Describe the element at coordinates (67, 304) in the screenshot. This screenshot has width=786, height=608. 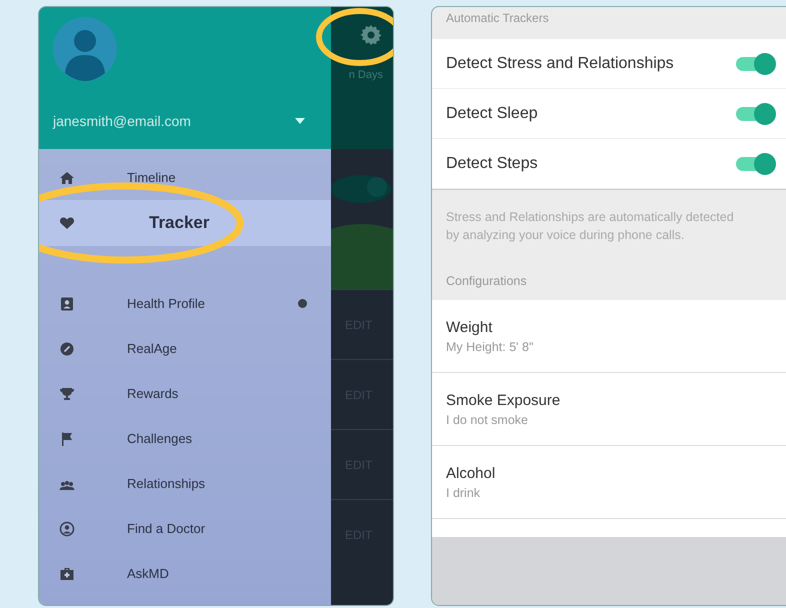
I see `profile-icon` at that location.